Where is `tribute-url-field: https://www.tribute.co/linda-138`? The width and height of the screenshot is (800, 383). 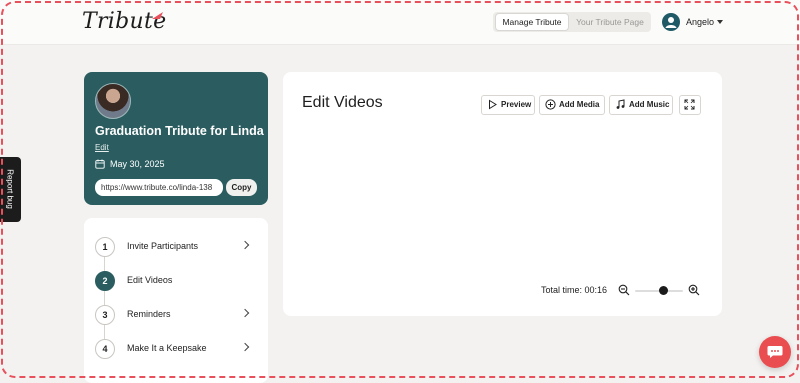
tribute-url-field: https://www.tribute.co/linda-138 is located at coordinates (159, 187).